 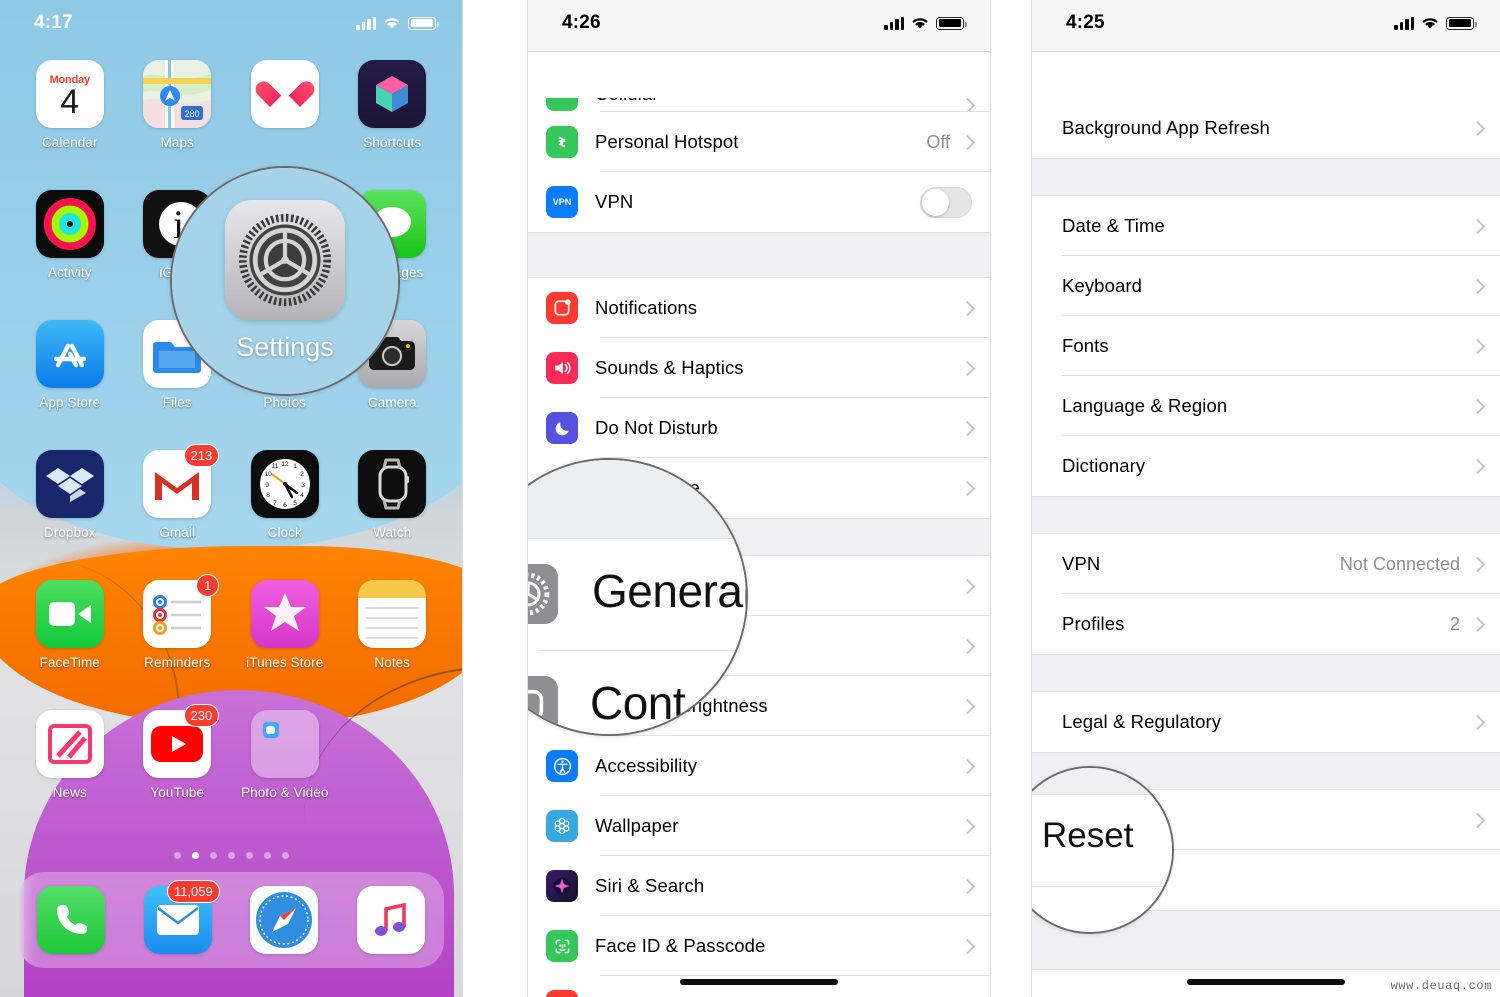 I want to click on svg-text: 4, so click(x=302, y=495).